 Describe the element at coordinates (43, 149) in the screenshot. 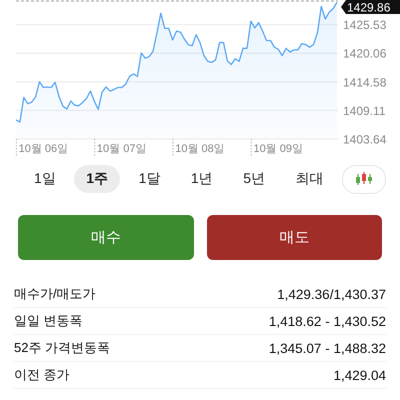

I see `axis-label: 10월 06일` at that location.